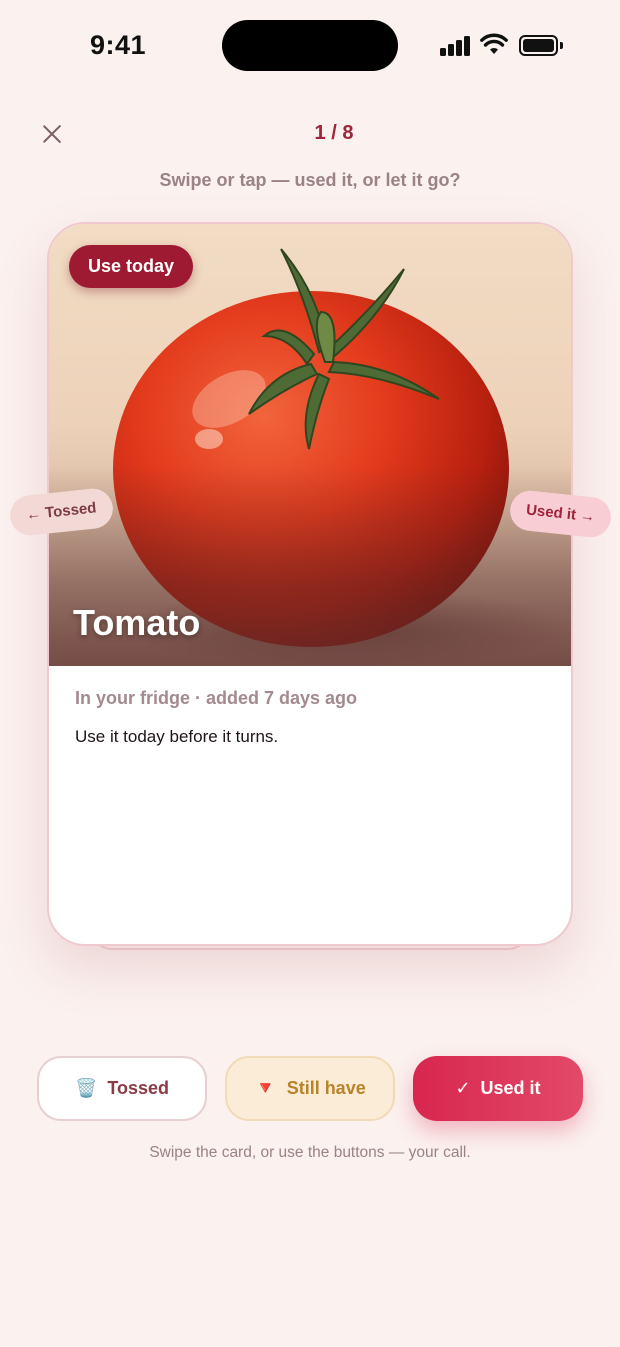 Image resolution: width=620 pixels, height=1347 pixels. I want to click on still-have-button: 🔻 Still have, so click(310, 1088).